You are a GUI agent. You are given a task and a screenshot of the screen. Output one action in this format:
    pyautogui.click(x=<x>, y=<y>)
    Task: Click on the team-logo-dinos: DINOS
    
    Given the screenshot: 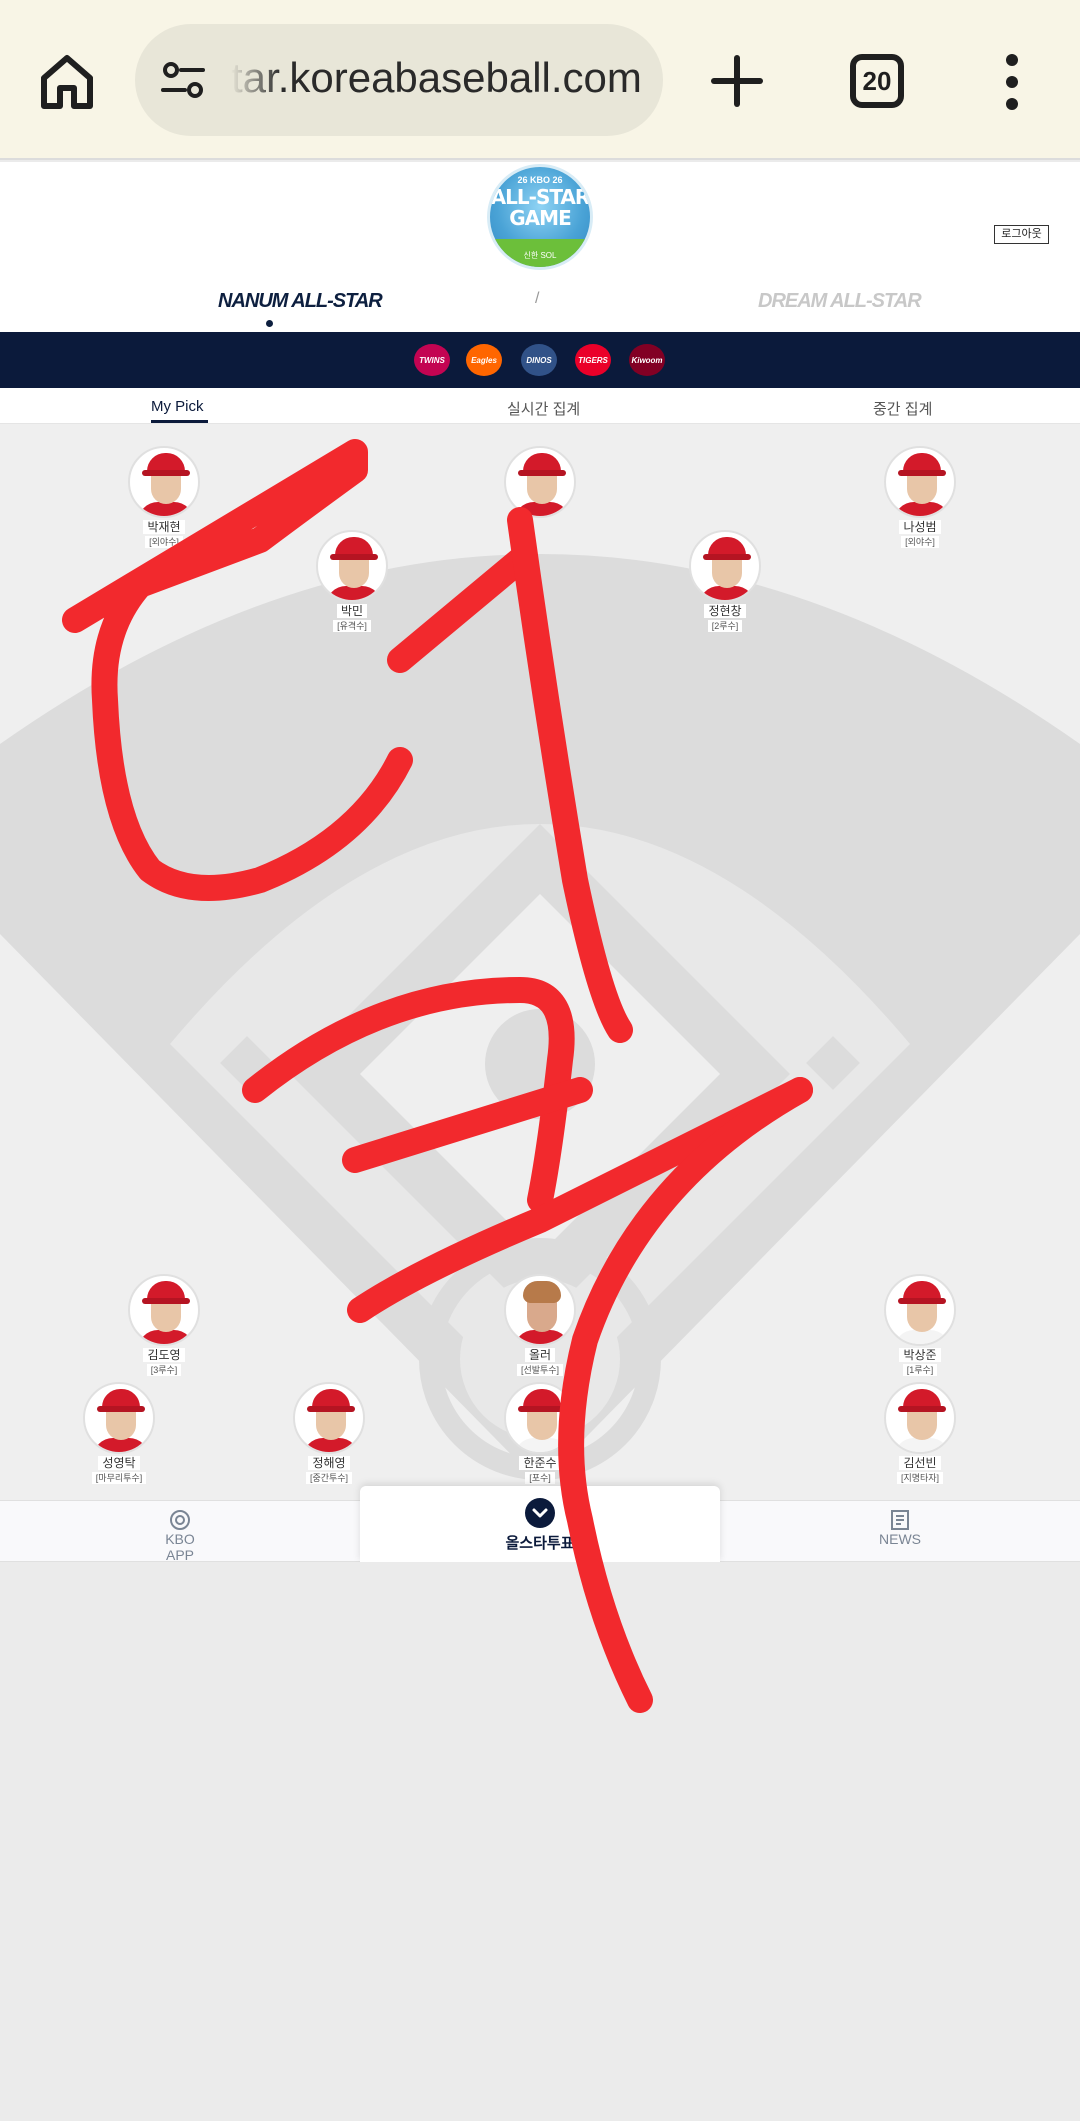 What is the action you would take?
    pyautogui.click(x=539, y=360)
    